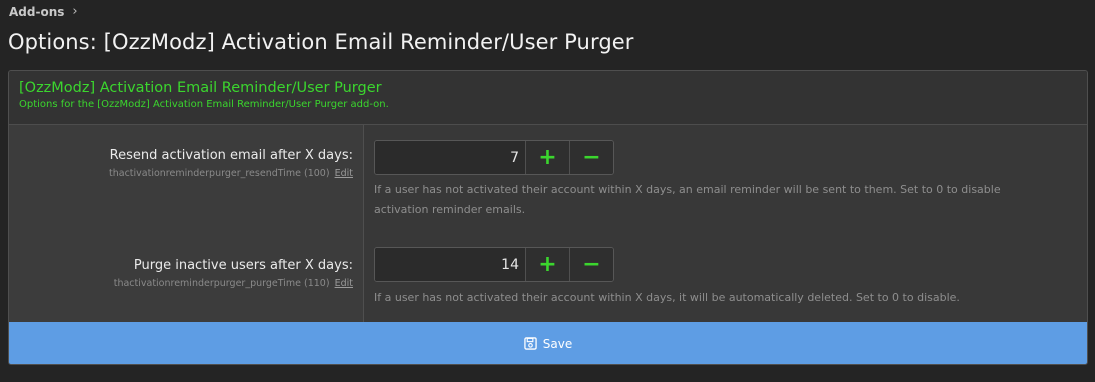 The width and height of the screenshot is (1095, 382). Describe the element at coordinates (75, 11) in the screenshot. I see `chevron-right-icon: ›` at that location.